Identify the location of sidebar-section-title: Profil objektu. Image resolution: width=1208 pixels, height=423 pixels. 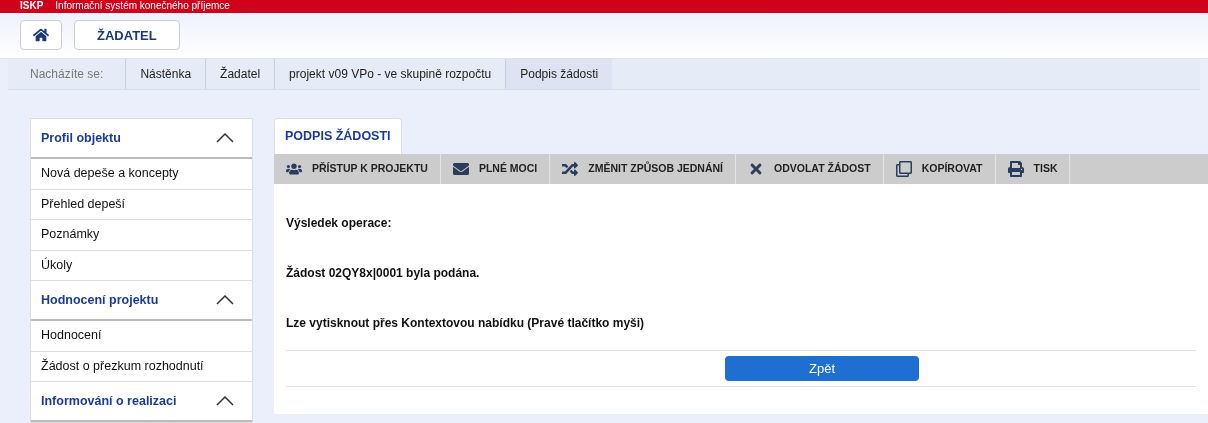
(81, 138).